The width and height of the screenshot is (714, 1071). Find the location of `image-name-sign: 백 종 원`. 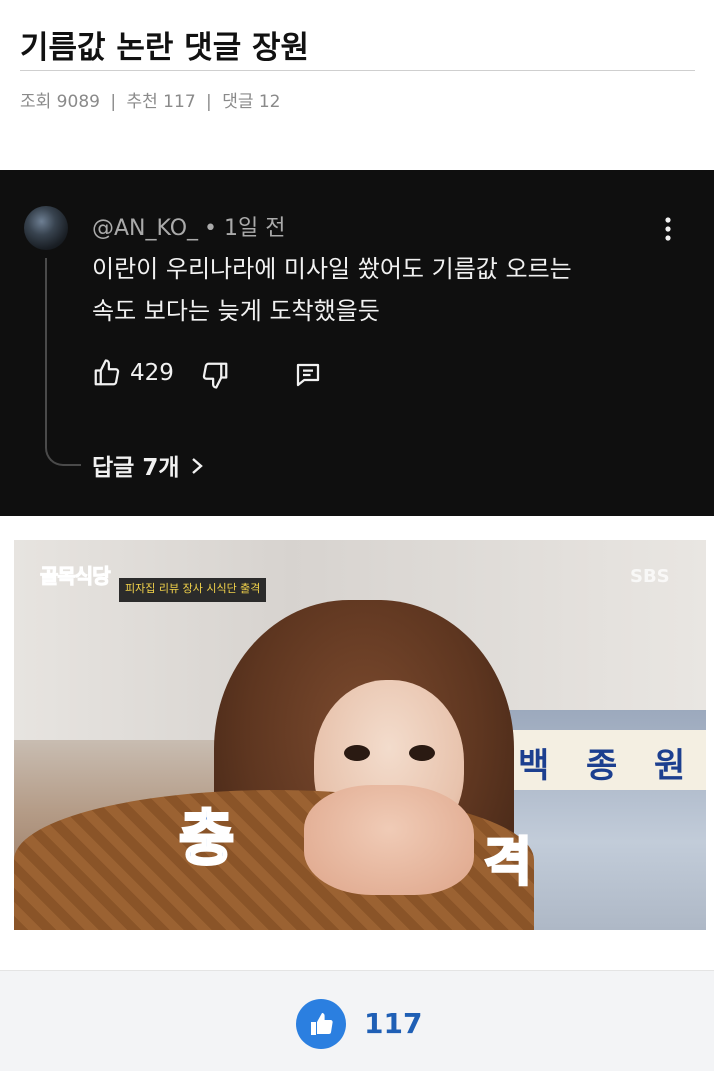

image-name-sign: 백 종 원 is located at coordinates (605, 760).